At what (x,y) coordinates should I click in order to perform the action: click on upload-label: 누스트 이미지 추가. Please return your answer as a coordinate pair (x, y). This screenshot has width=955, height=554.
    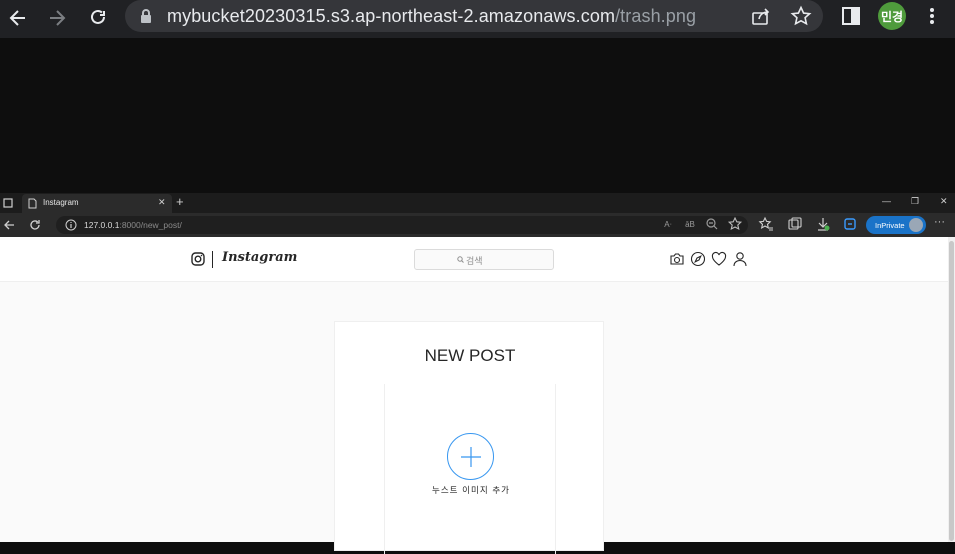
    Looking at the image, I should click on (471, 491).